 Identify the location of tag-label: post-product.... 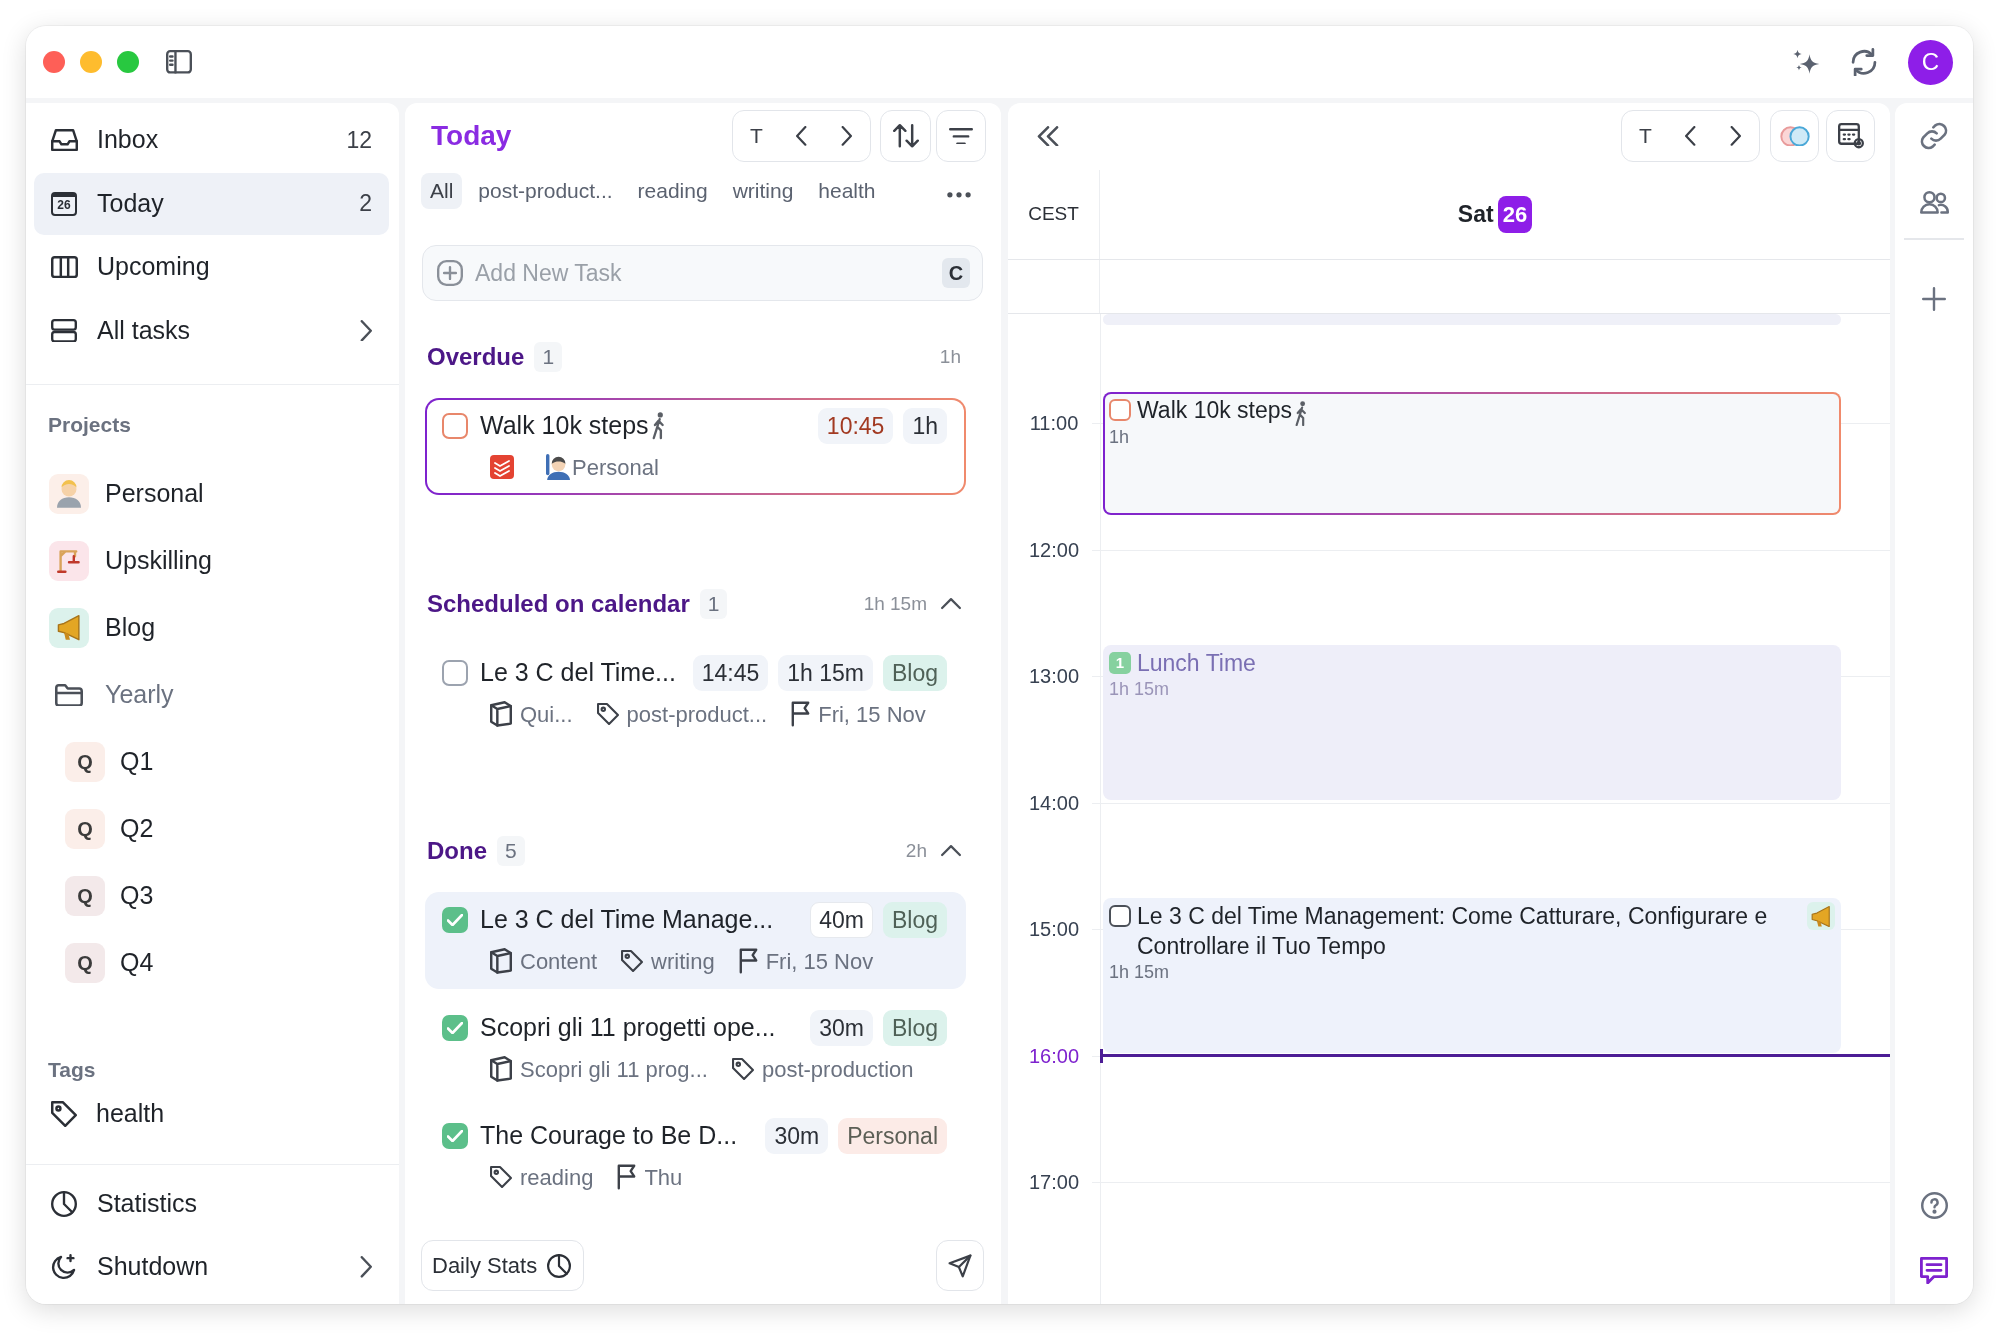
(697, 714).